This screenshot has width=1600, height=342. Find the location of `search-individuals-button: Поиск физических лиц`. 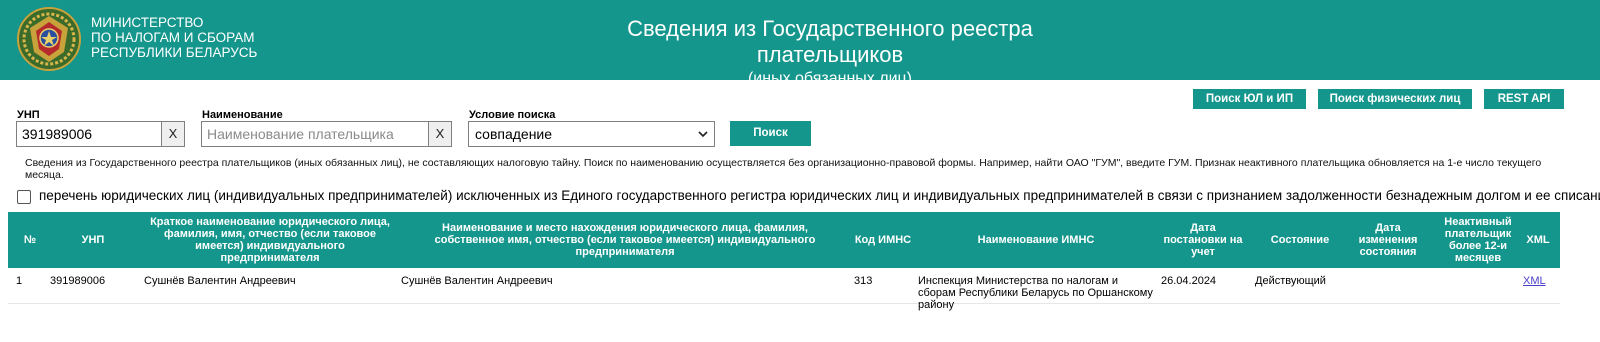

search-individuals-button: Поиск физических лиц is located at coordinates (1395, 99).